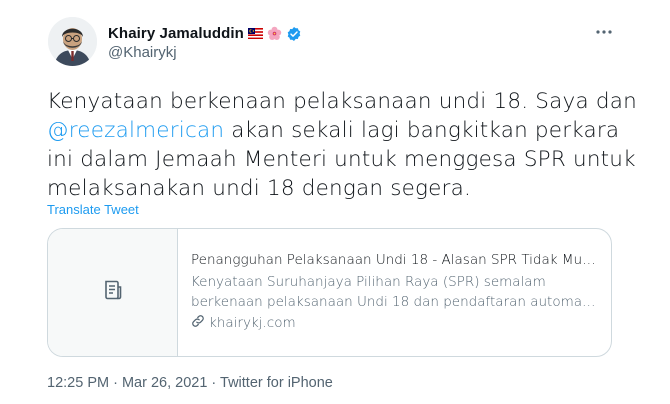 Image resolution: width=670 pixels, height=404 pixels. I want to click on link-card-domain: khairykj.com, so click(401, 323).